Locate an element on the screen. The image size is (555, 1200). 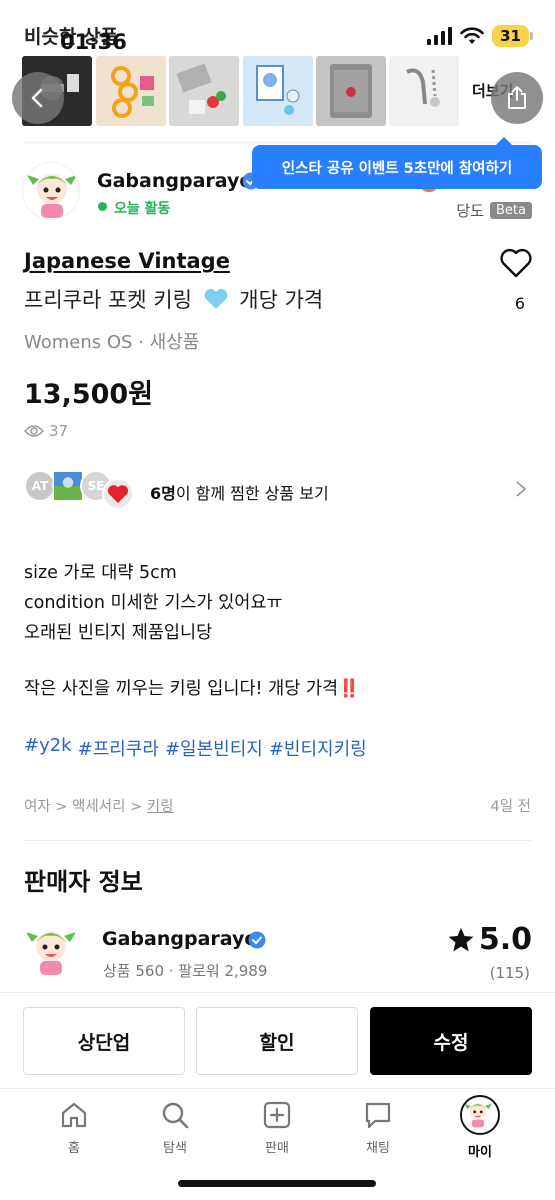
seller-stats: 상품 560 · 팔로워 2,989 is located at coordinates (185, 971).